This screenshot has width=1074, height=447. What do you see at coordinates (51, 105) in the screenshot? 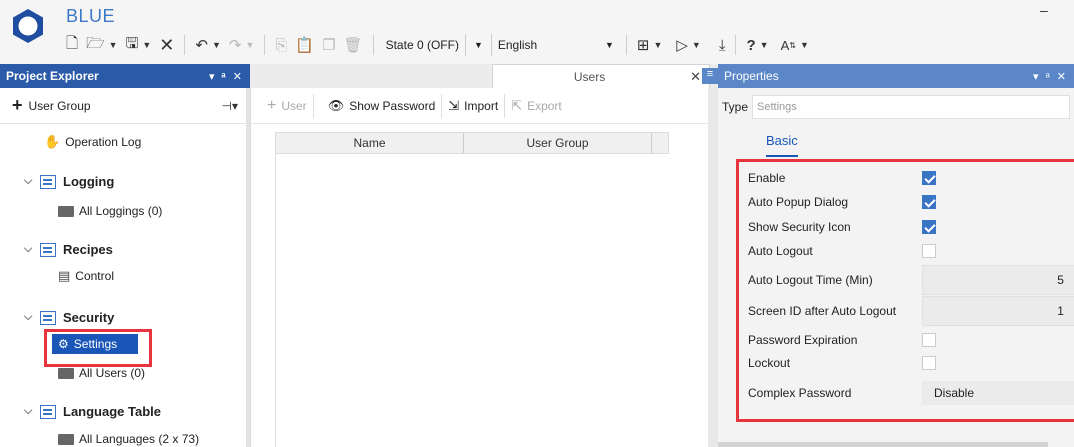
I see `add-user-group-button: + User Group` at bounding box center [51, 105].